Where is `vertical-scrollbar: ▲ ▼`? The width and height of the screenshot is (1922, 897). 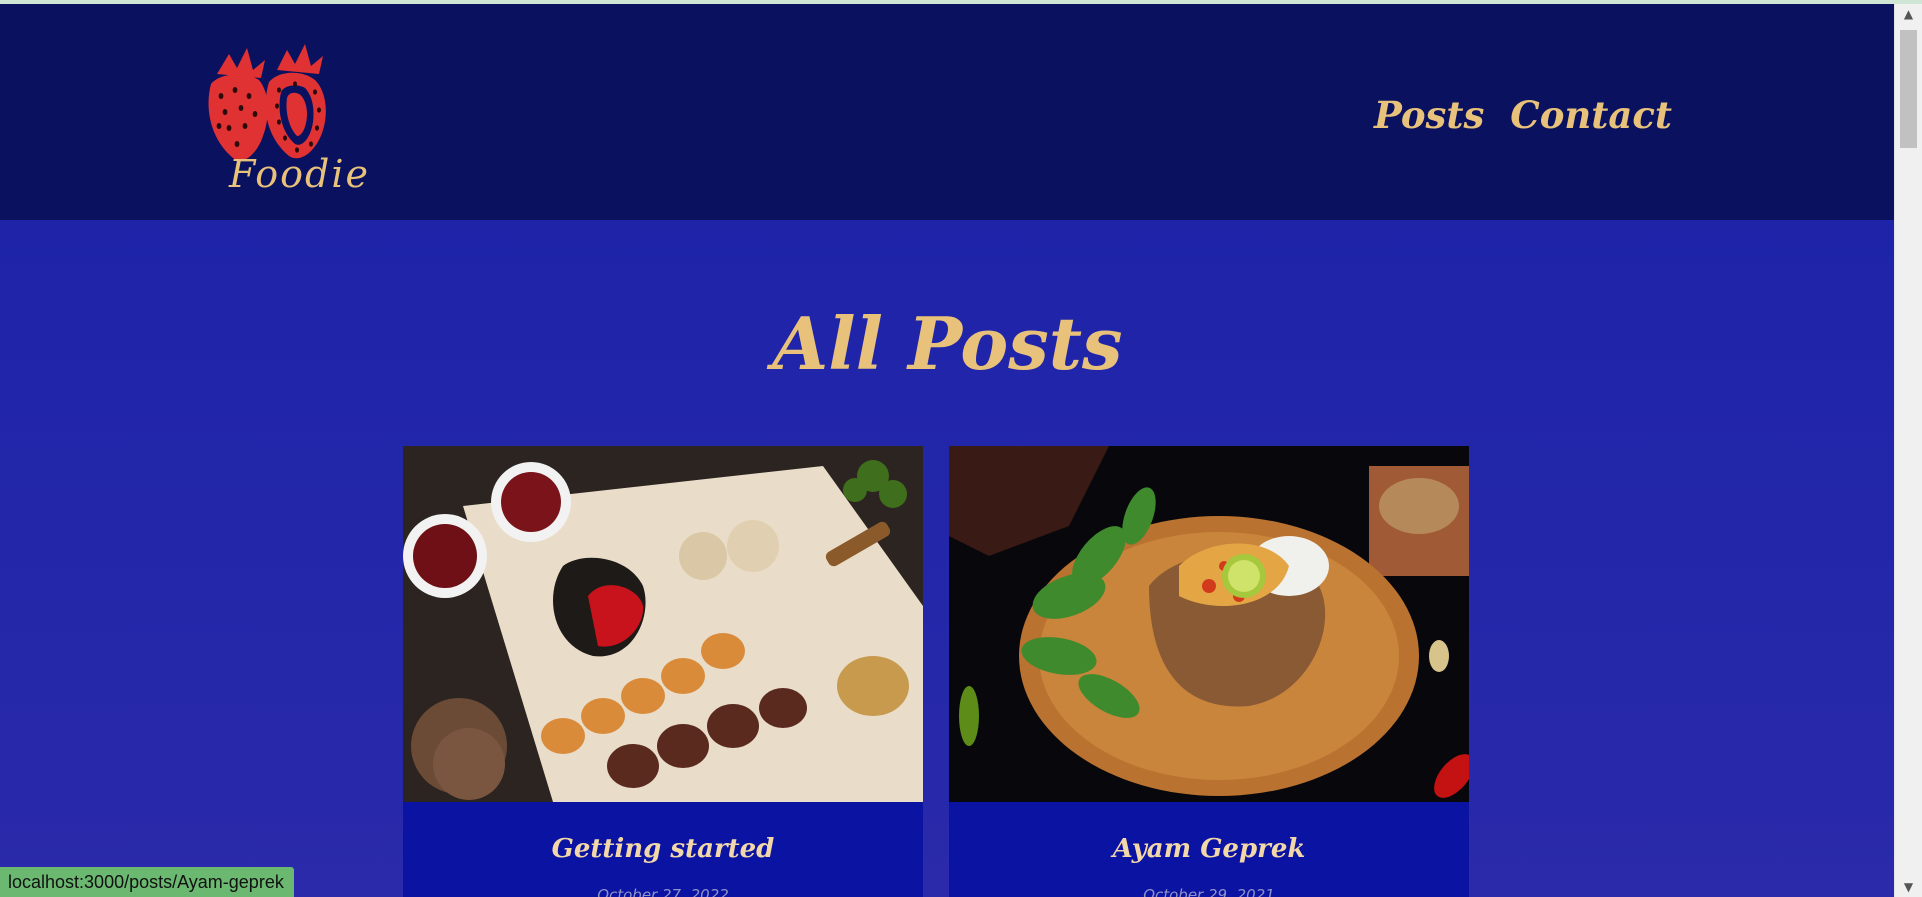
vertical-scrollbar: ▲ ▼ is located at coordinates (1908, 450).